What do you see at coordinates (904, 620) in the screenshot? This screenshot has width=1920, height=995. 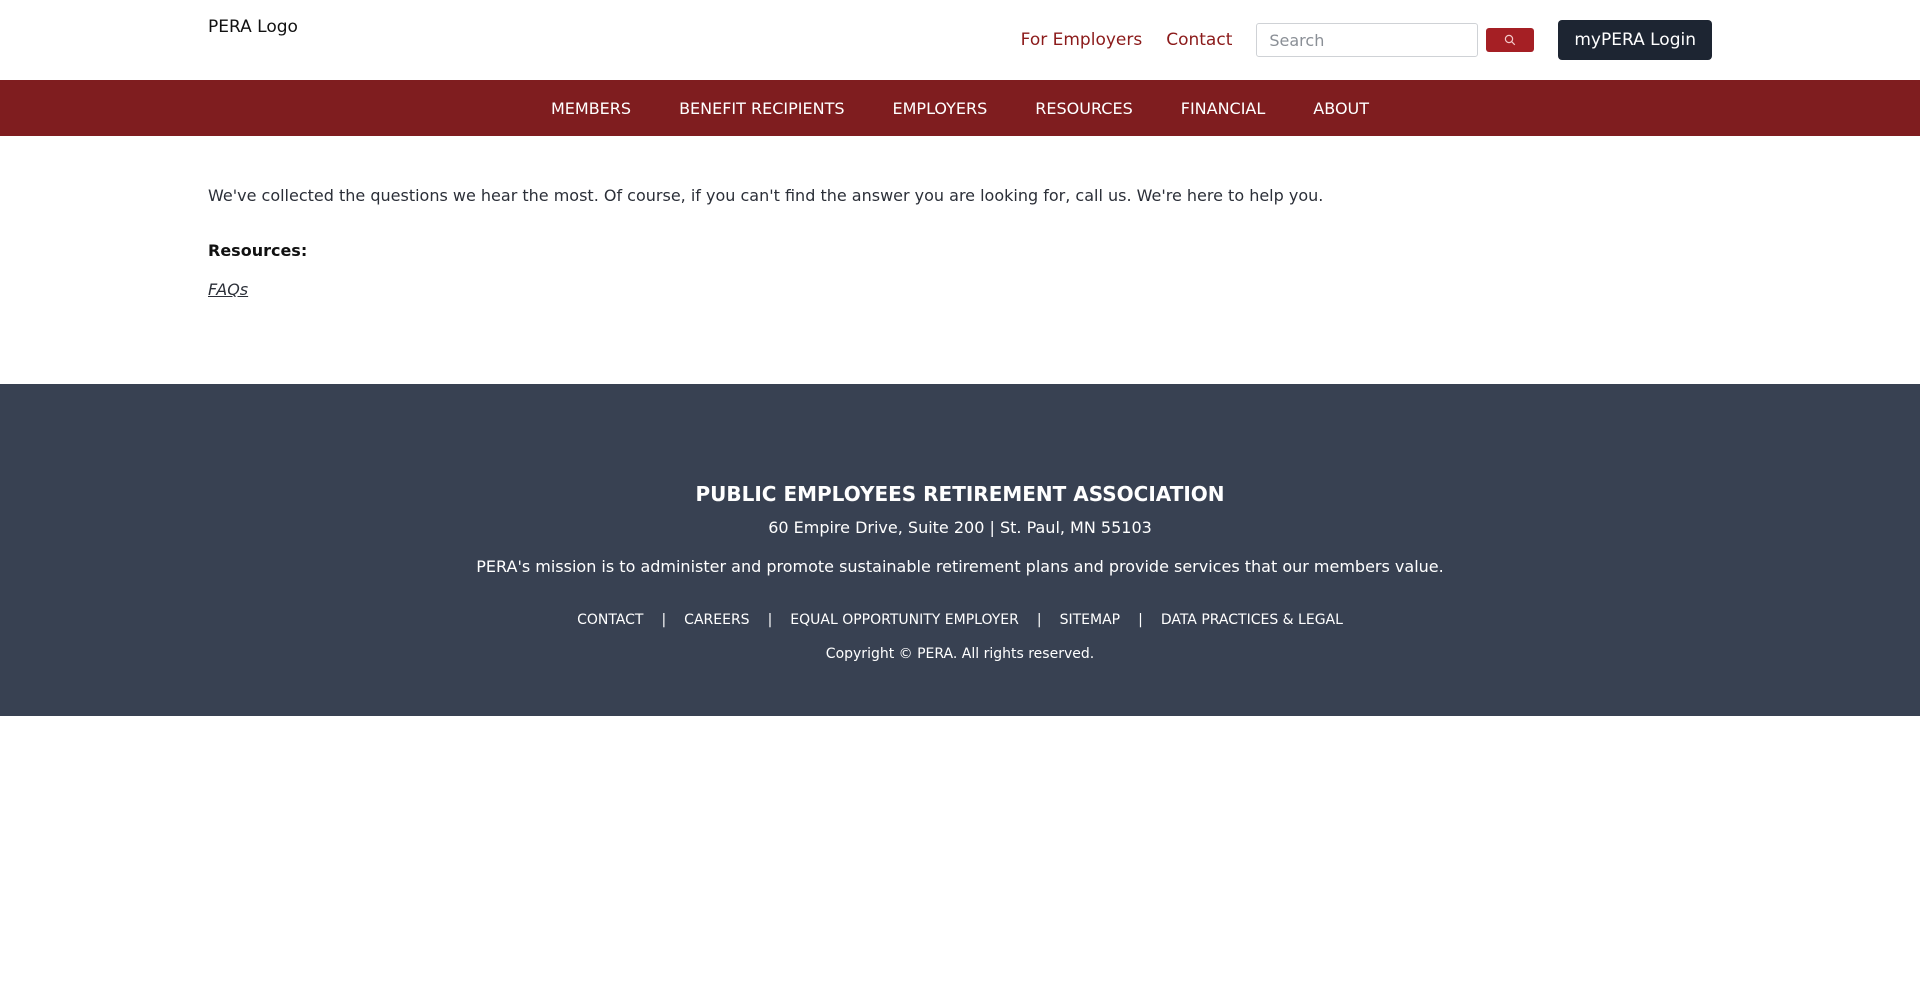 I see `footer-link-equal-opportunity: EQUAL OPPORTUNITY EMPLOYER` at bounding box center [904, 620].